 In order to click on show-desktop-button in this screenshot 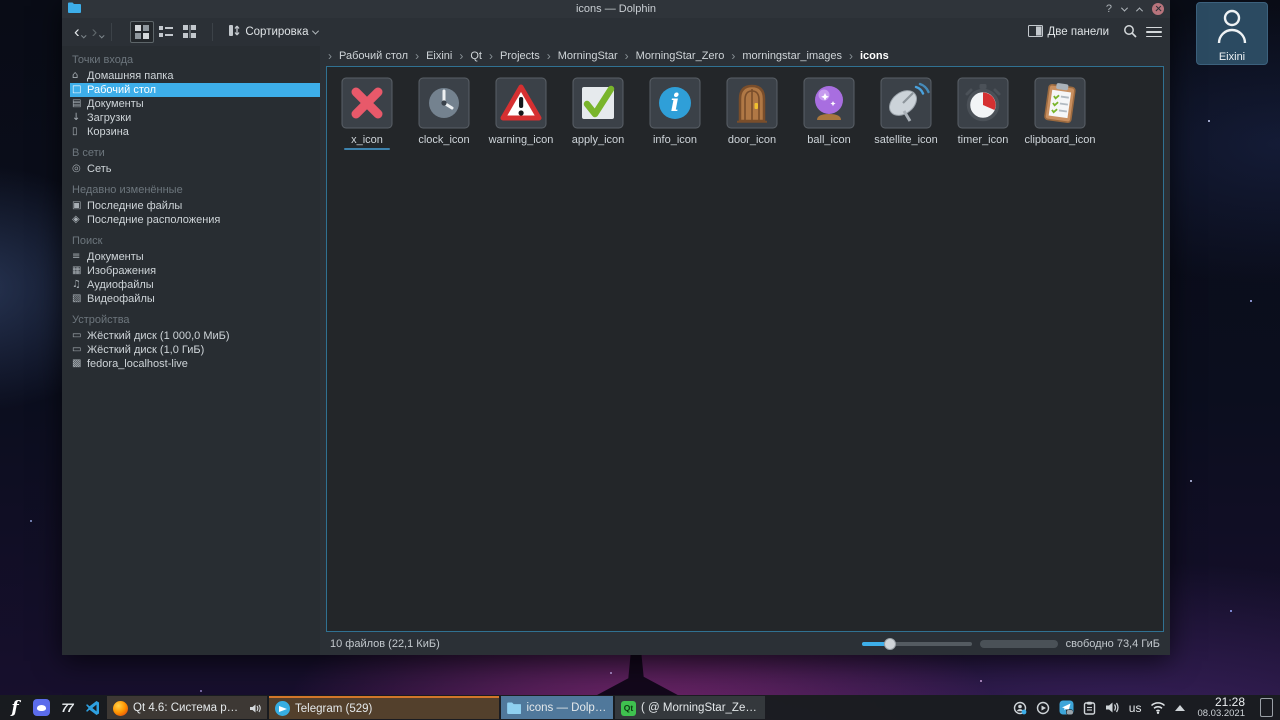, I will do `click(1266, 707)`.